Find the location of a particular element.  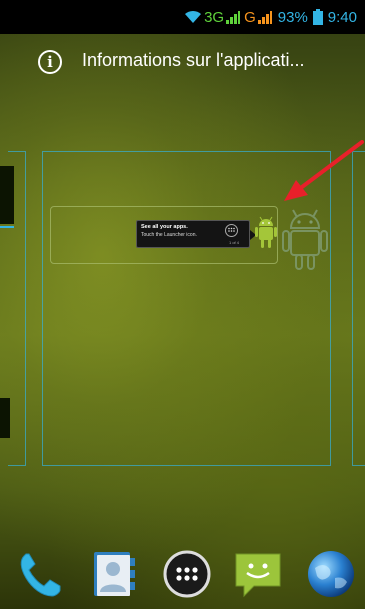

android-robot-icon is located at coordinates (266, 232).